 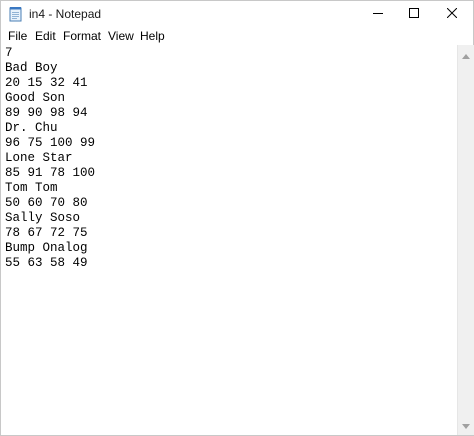 I want to click on editor-line: 55 63 58 49, so click(x=46, y=263).